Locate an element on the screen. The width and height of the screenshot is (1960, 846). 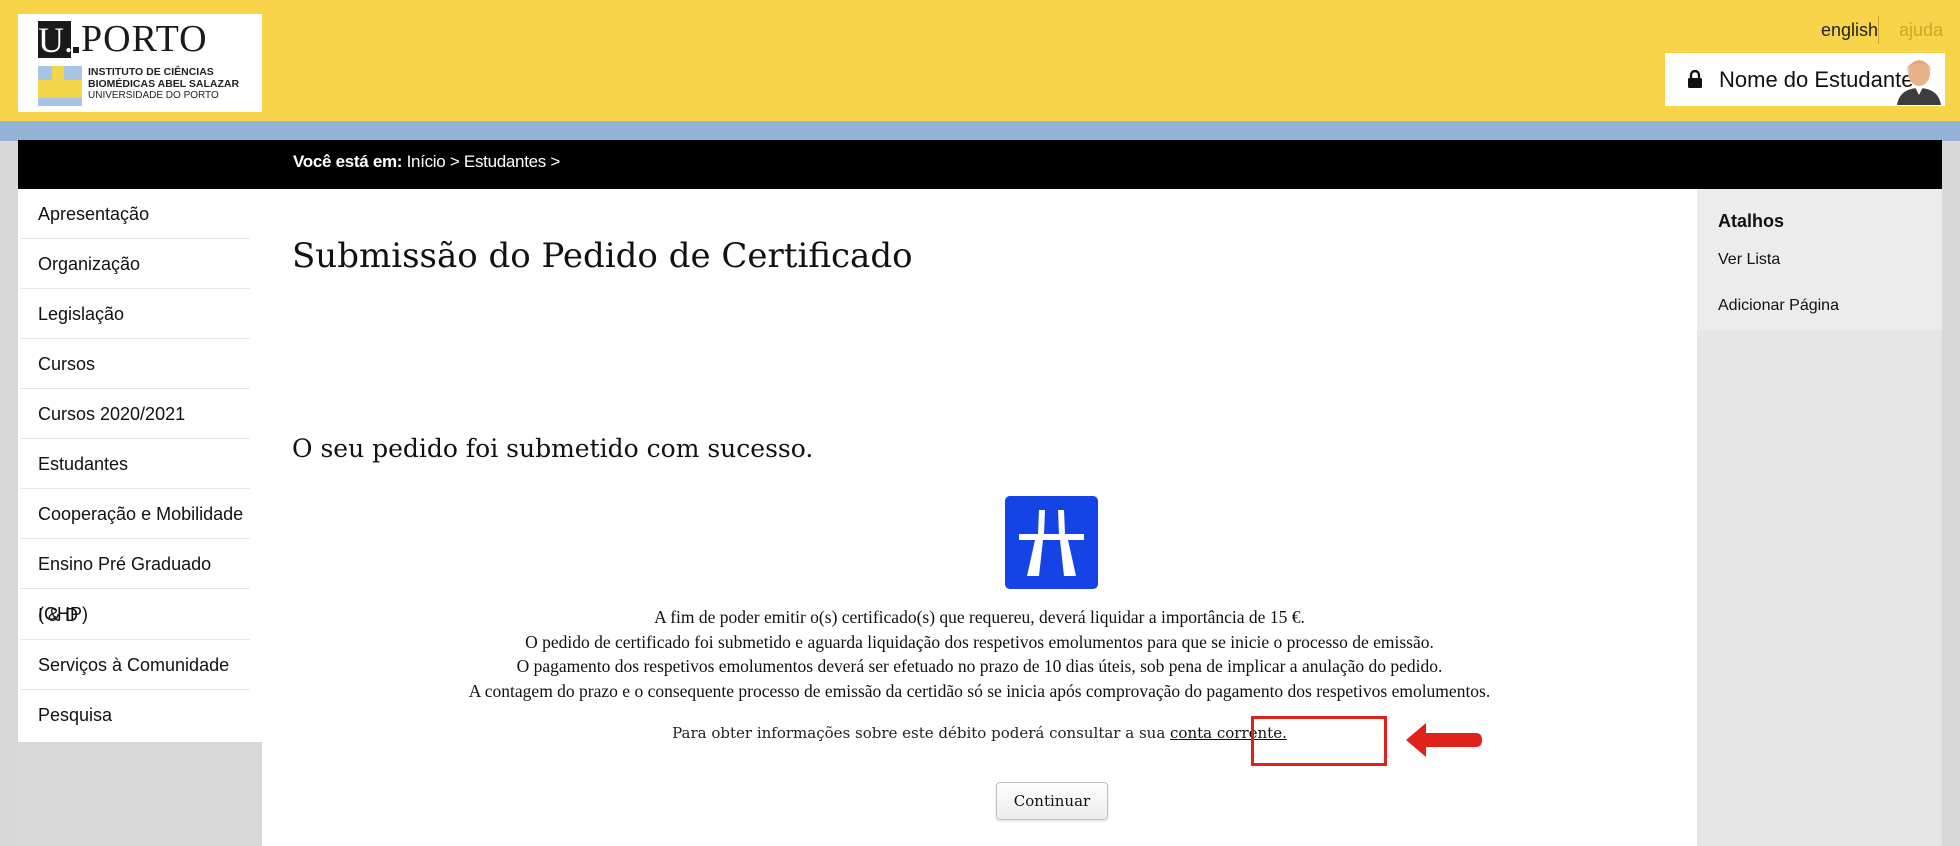
sidebar-filler is located at coordinates (140, 794).